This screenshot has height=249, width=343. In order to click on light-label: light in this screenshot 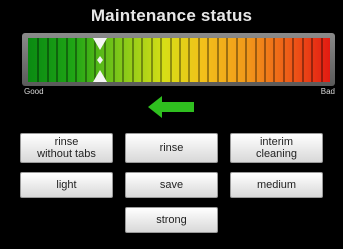, I will do `click(66, 185)`.